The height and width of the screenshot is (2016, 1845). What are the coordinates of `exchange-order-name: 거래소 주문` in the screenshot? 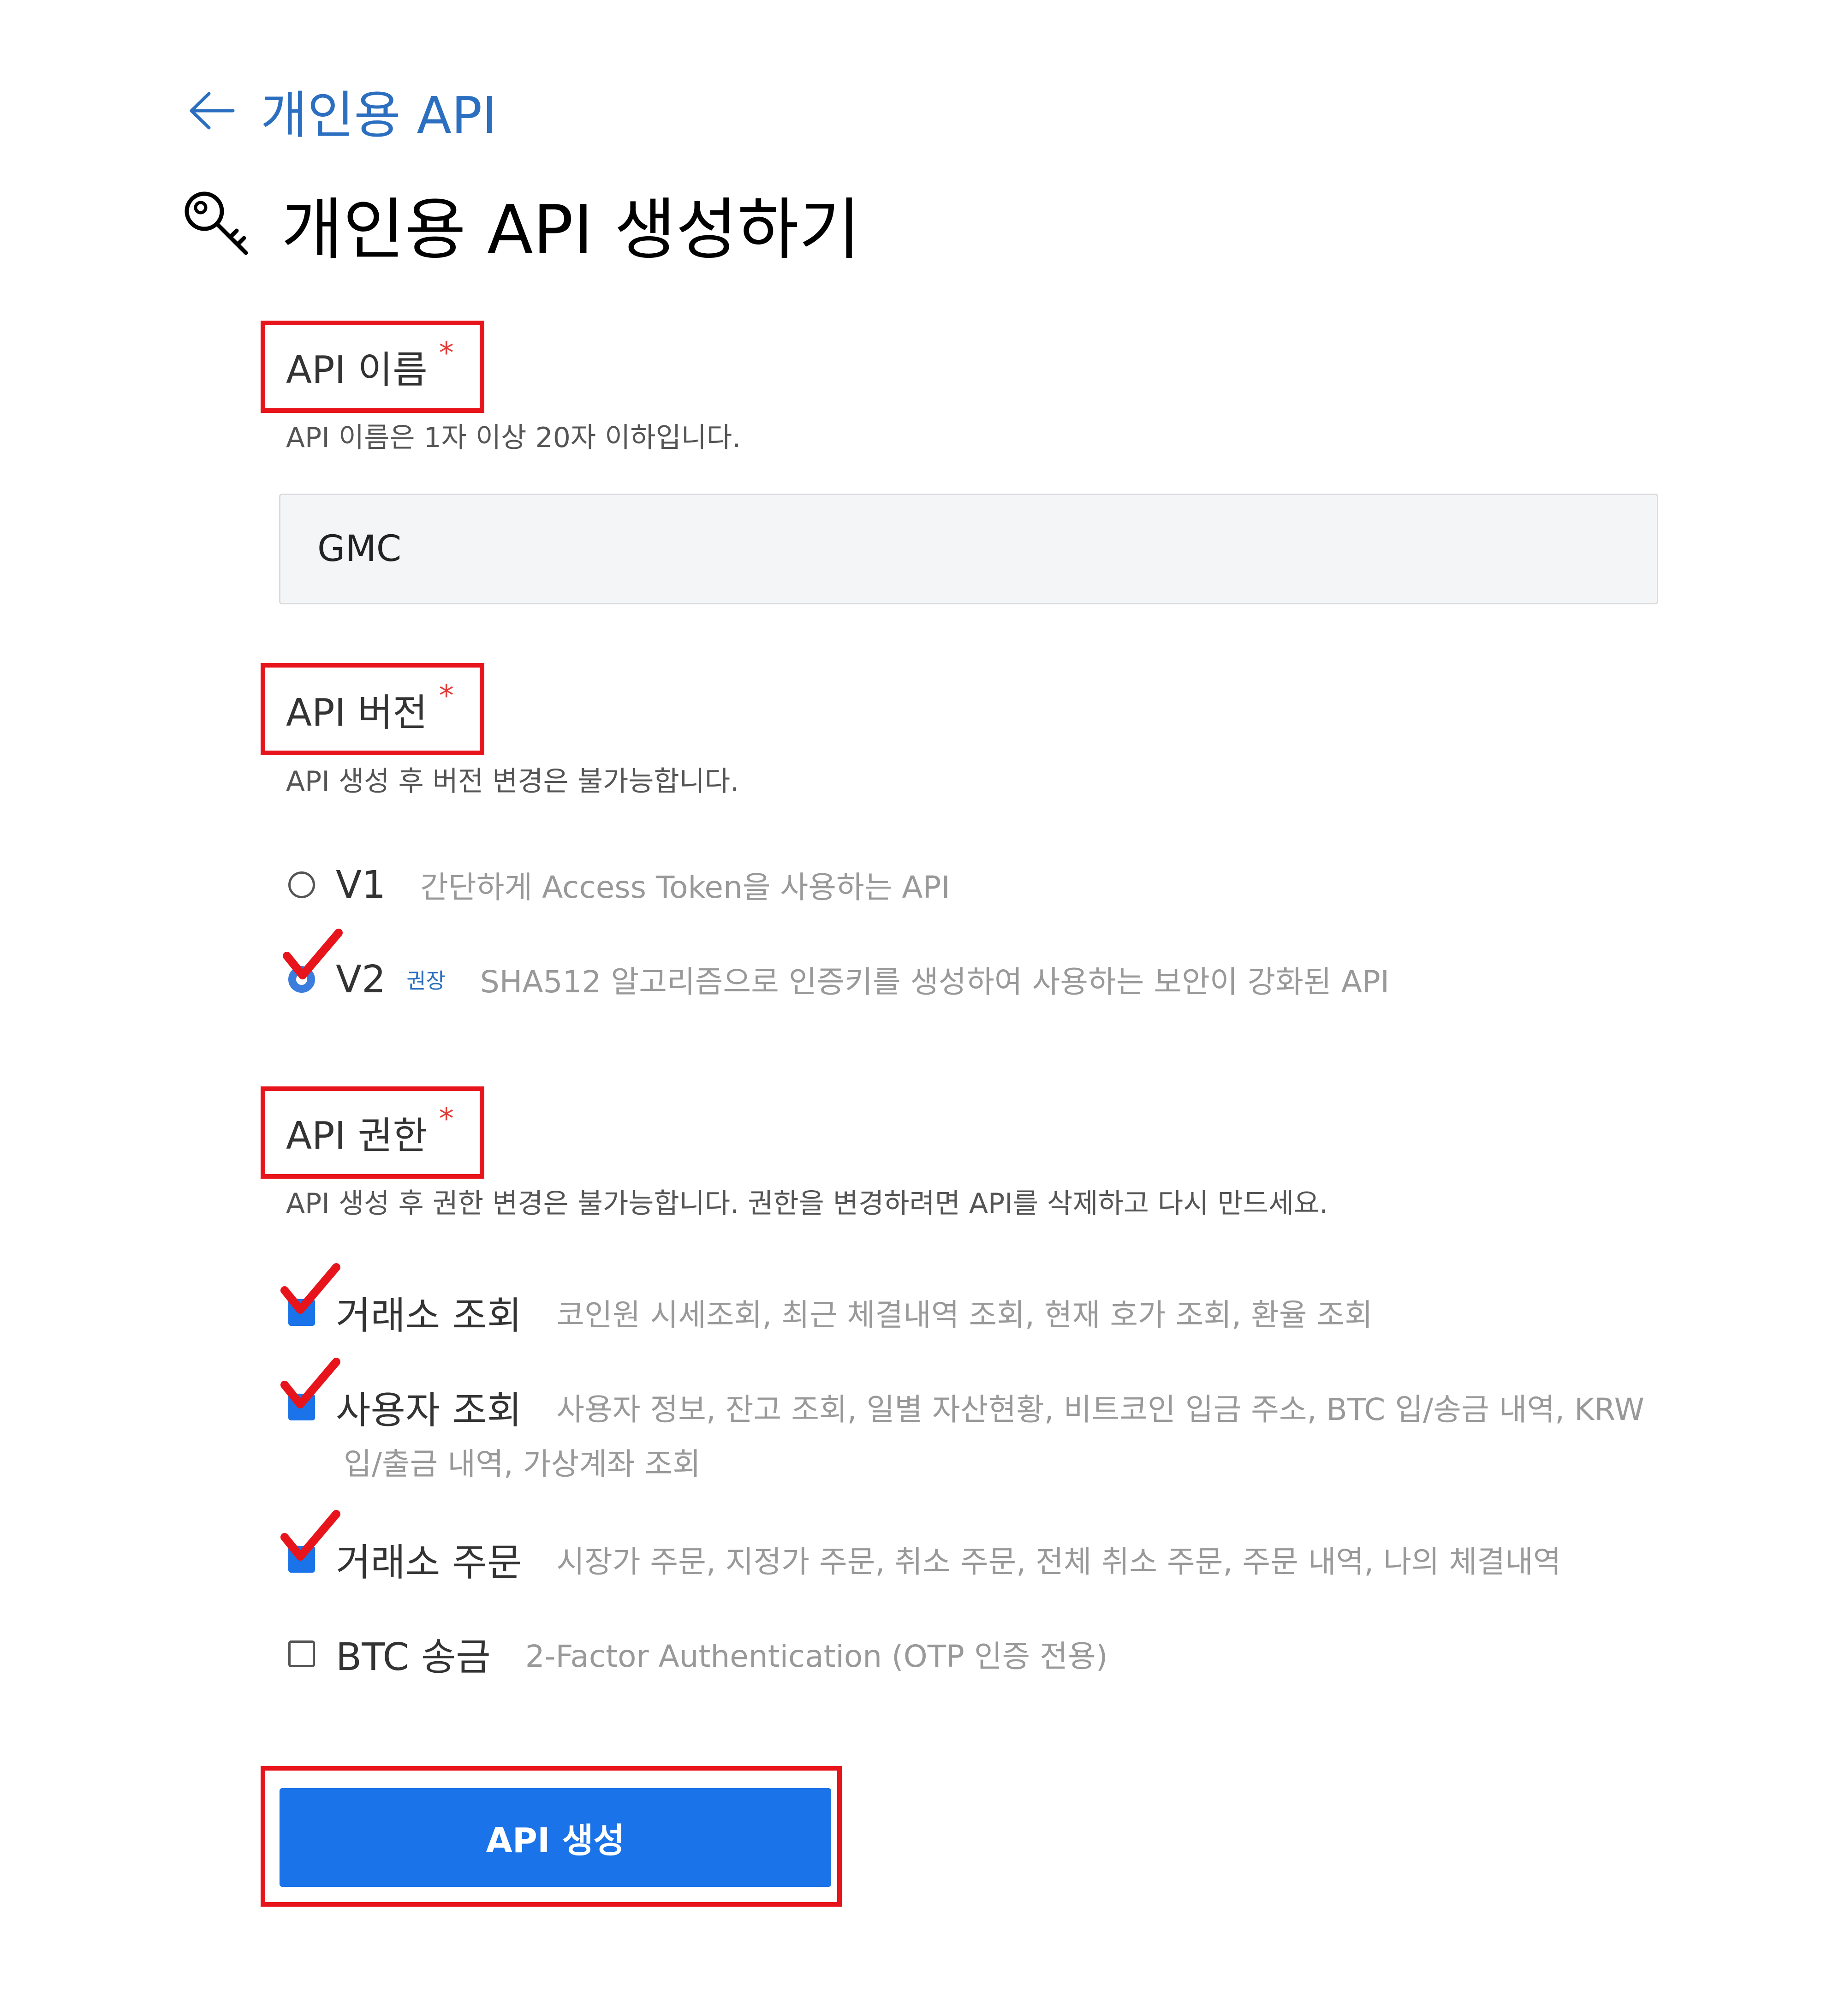 It's located at (429, 1563).